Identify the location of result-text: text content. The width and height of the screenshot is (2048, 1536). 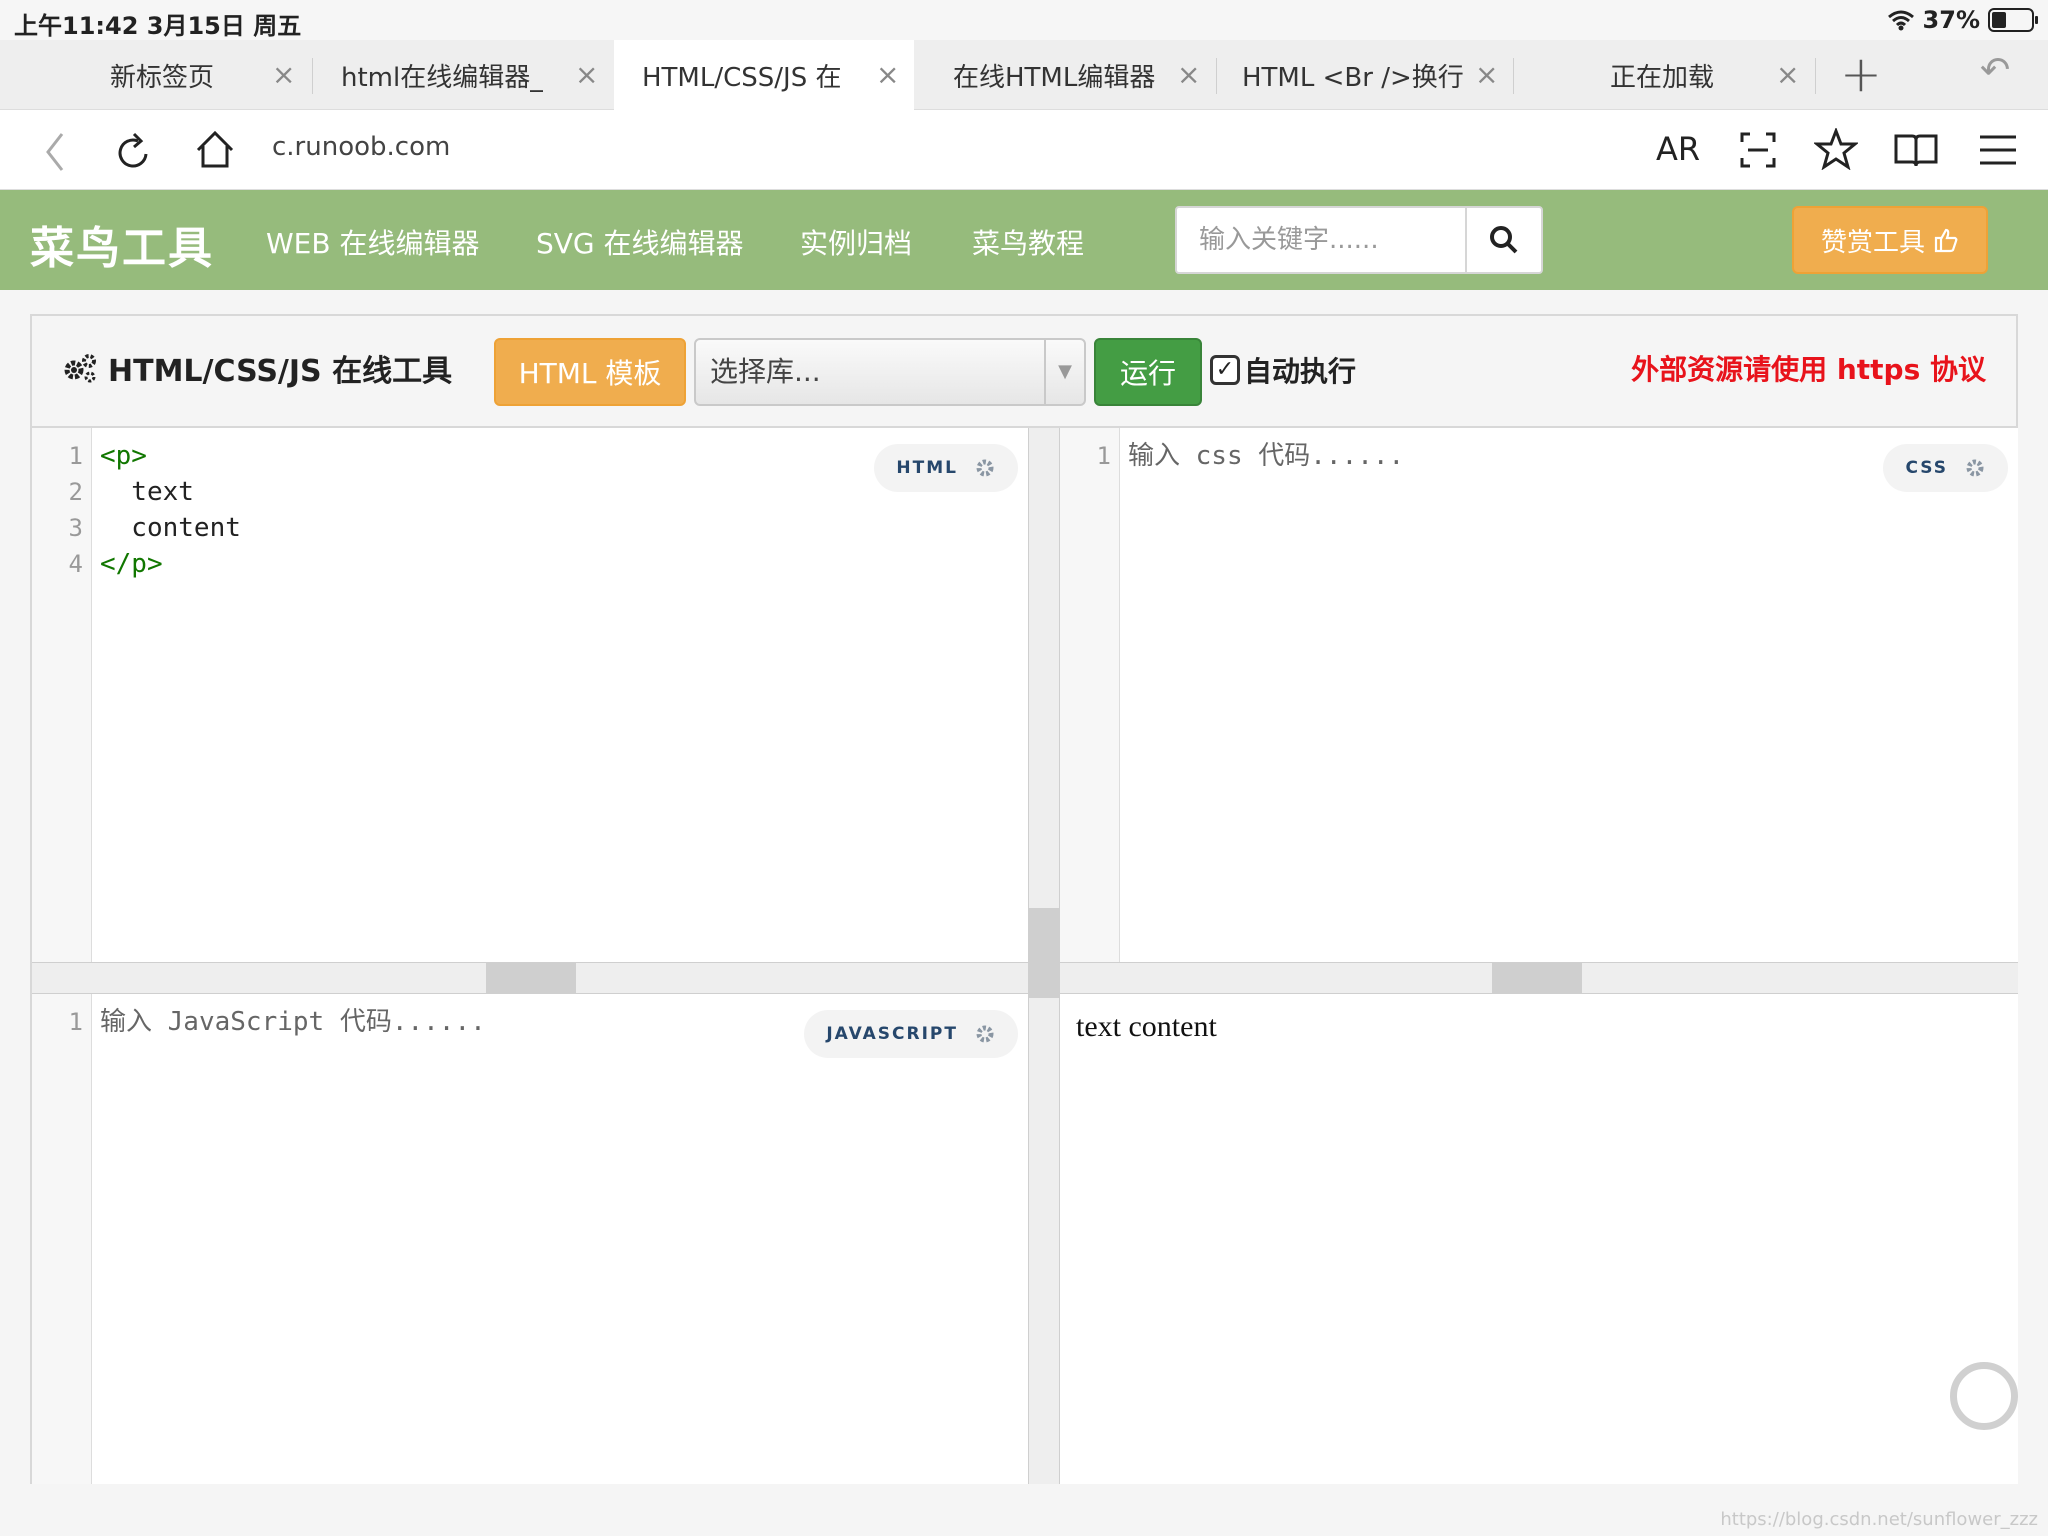
(1146, 1026).